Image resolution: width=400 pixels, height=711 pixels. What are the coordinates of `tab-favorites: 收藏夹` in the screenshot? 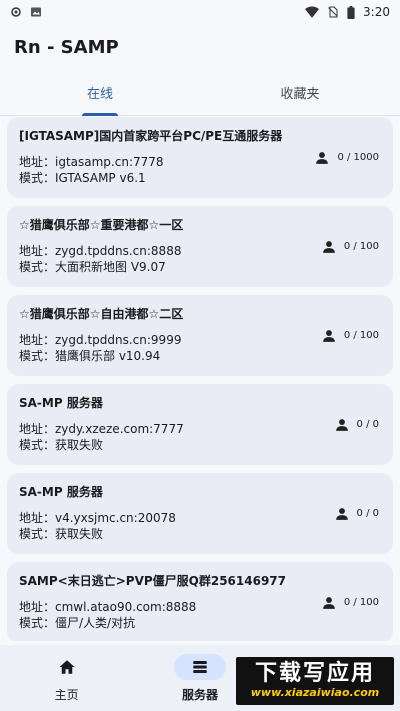 It's located at (300, 92).